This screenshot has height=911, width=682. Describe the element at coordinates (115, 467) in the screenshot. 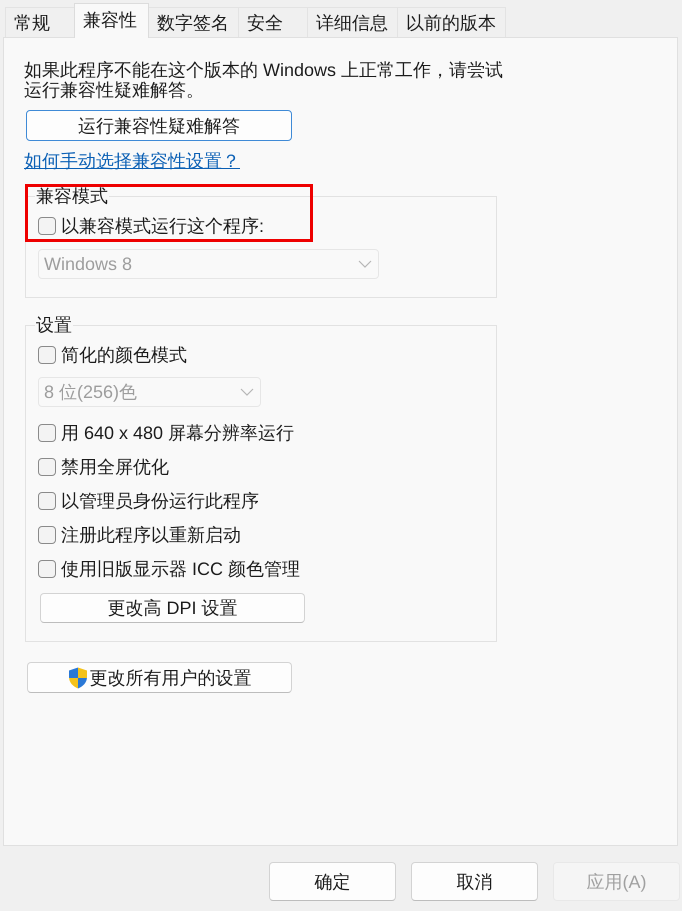

I see `checkbox-label: 禁用全屏优化` at that location.